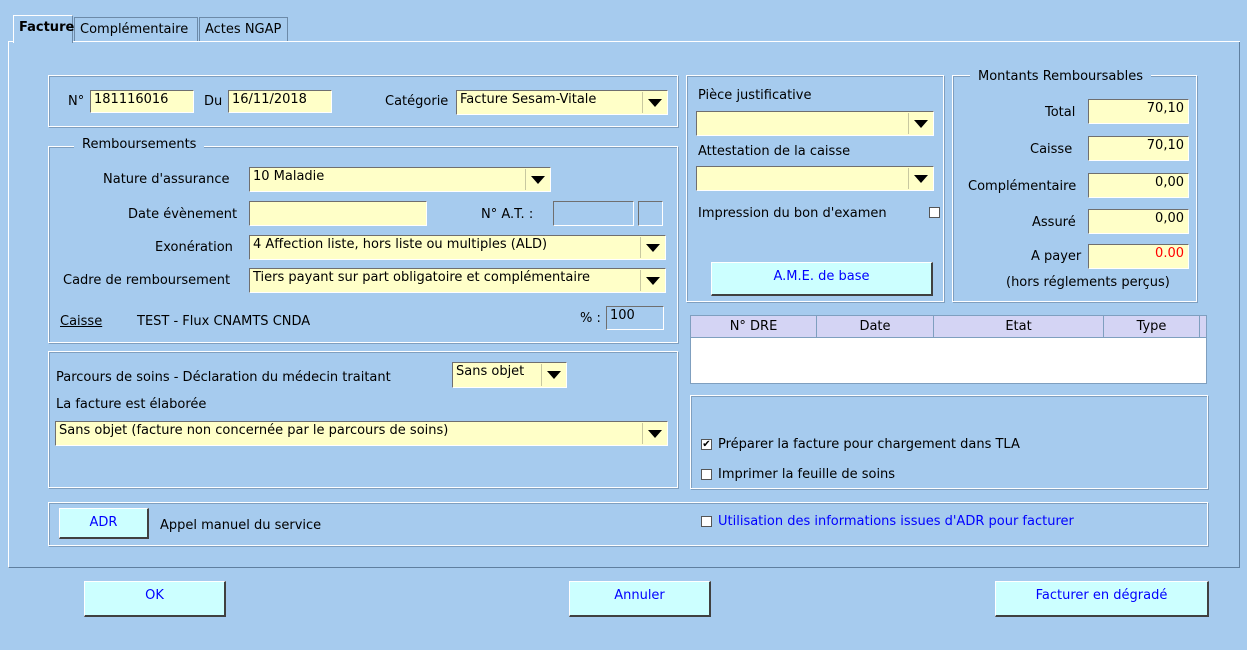  I want to click on nat-field, so click(593, 213).